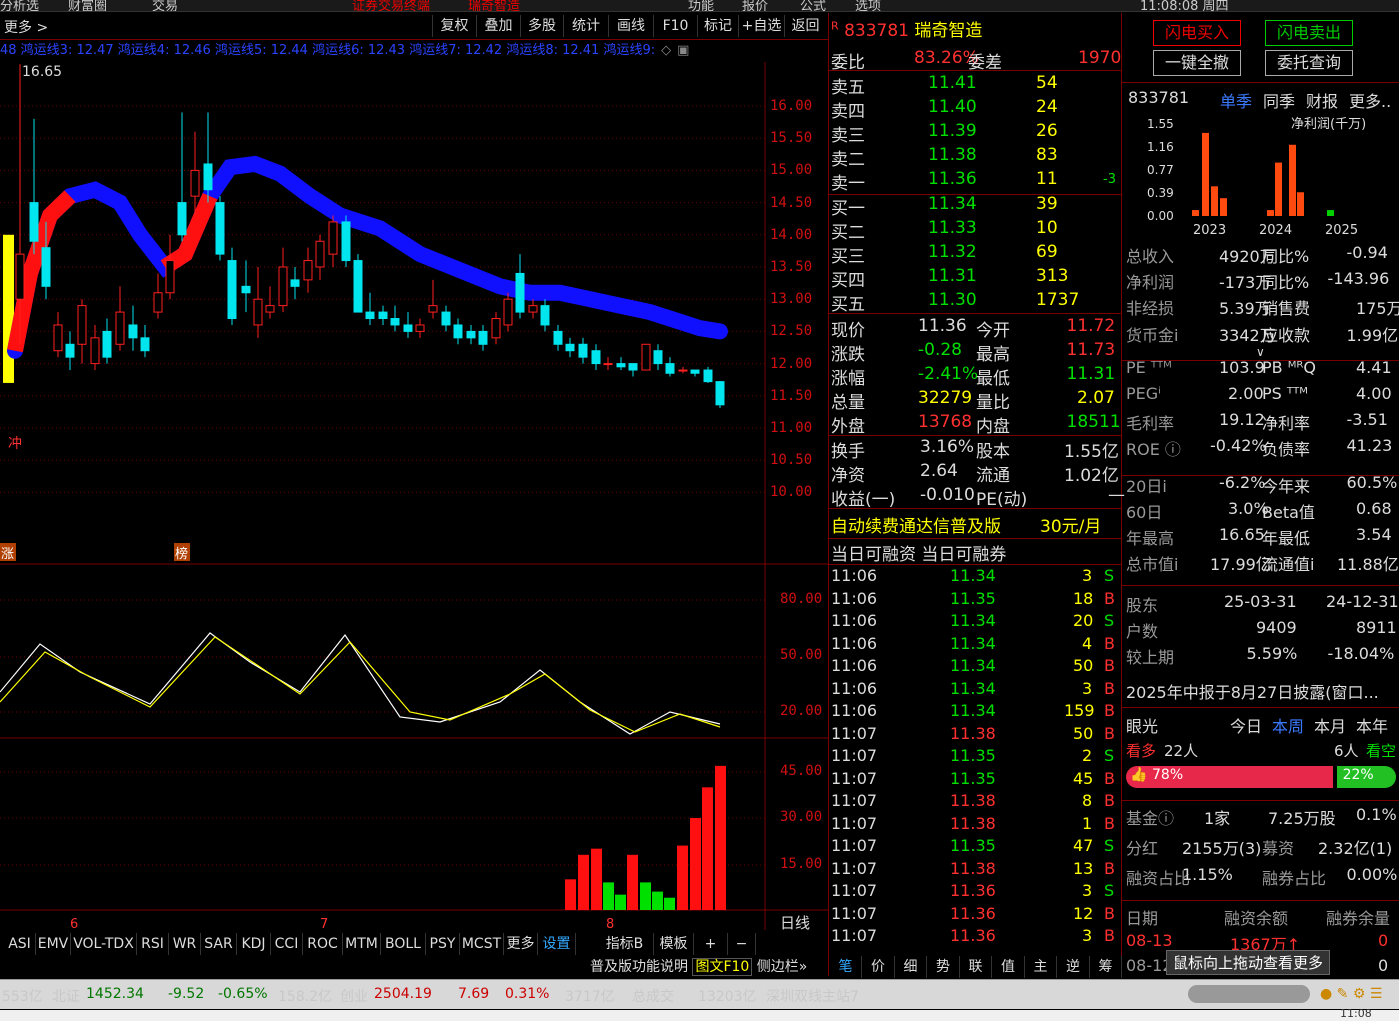 This screenshot has width=1399, height=1021. What do you see at coordinates (742, 944) in the screenshot?
I see `indicator-tab-18: −` at bounding box center [742, 944].